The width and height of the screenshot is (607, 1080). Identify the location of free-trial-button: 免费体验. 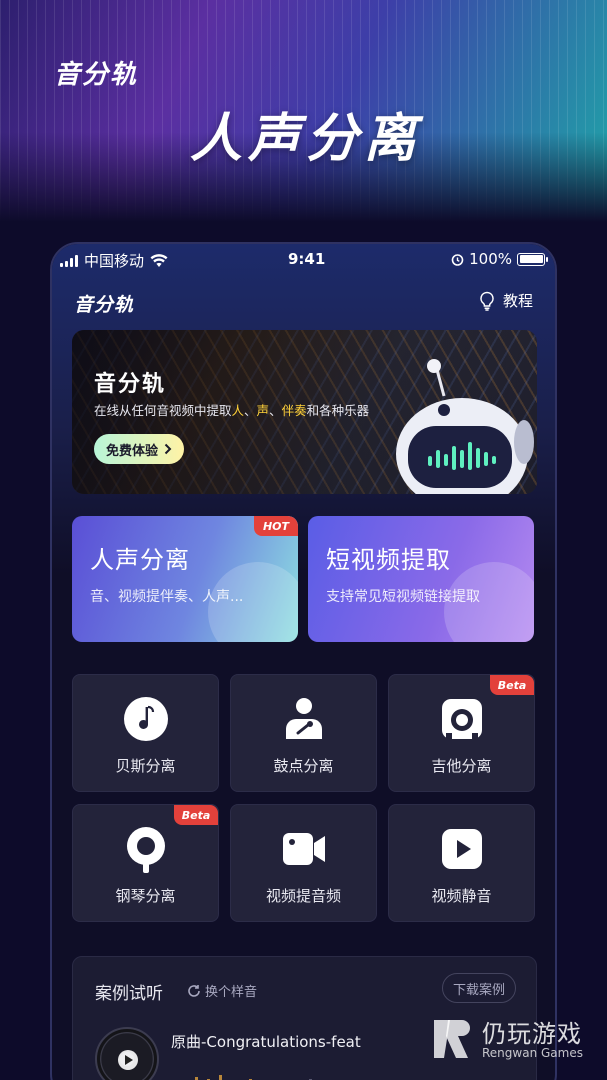
(139, 449).